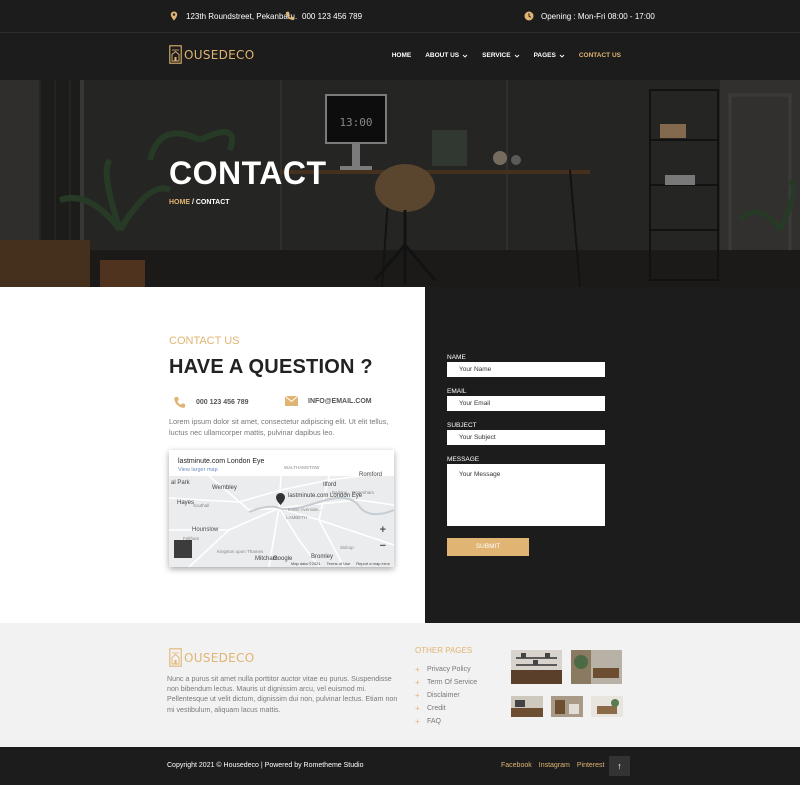 The width and height of the screenshot is (800, 785). I want to click on phone-info: 000 123 456 789, so click(323, 16).